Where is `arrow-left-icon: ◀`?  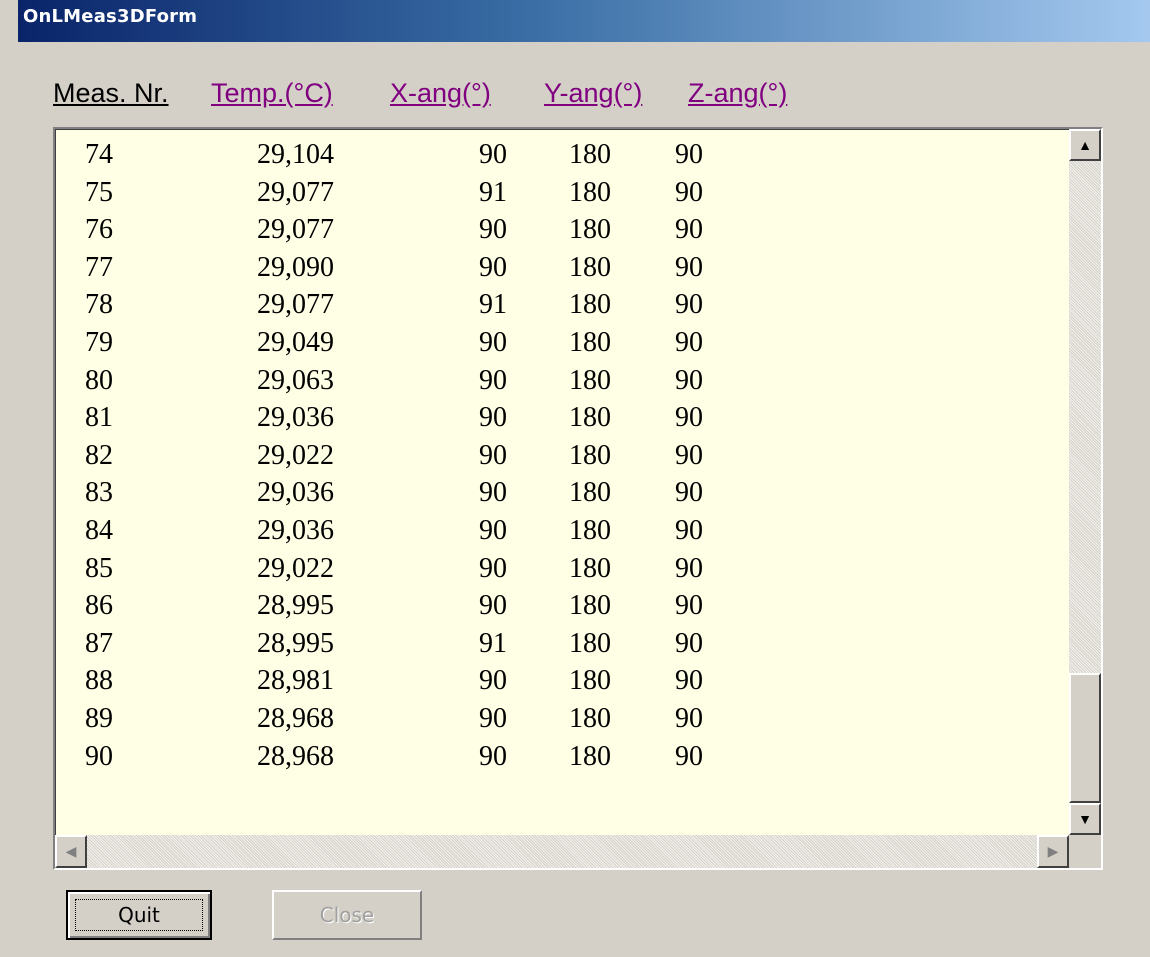
arrow-left-icon: ◀ is located at coordinates (71, 851).